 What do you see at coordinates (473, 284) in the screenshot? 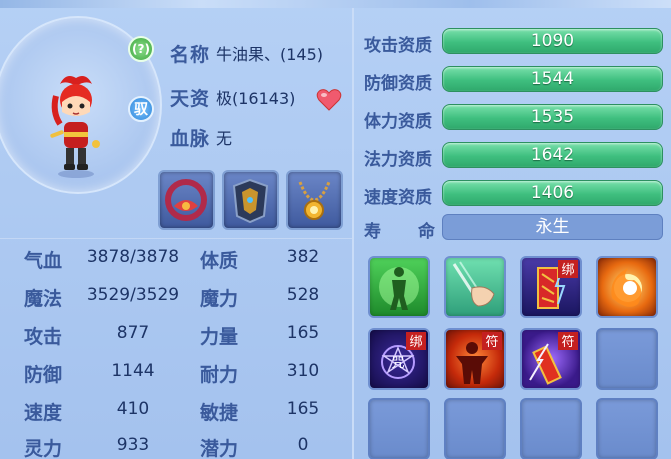
I see `hand-strike-skill-icon` at bounding box center [473, 284].